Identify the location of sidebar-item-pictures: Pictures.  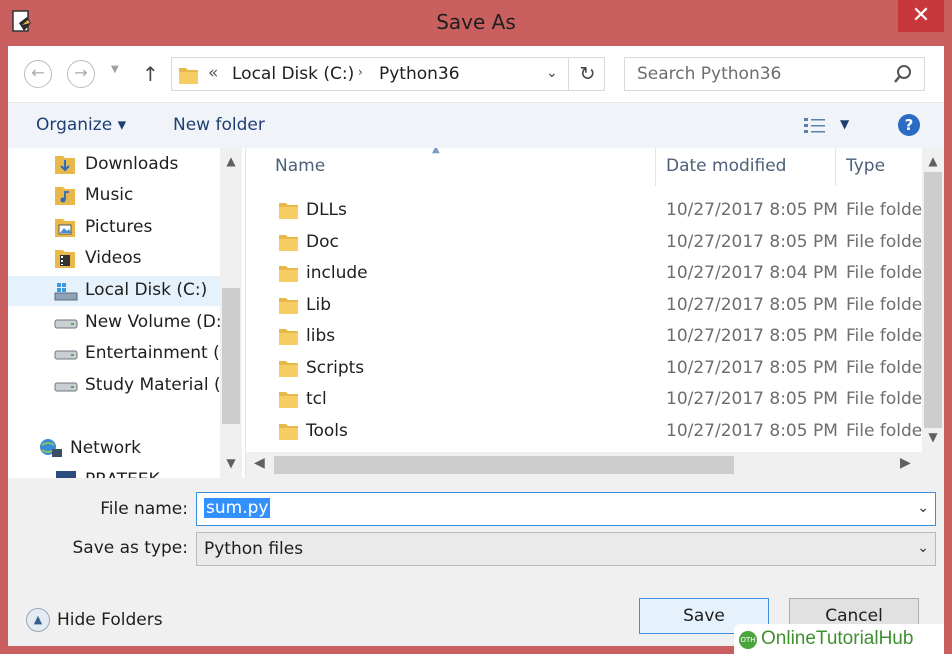
(114, 228).